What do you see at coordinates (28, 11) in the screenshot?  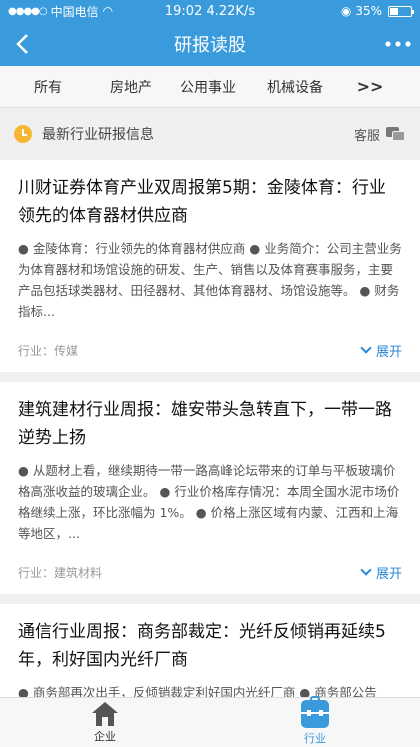 I see `signal-icon: ●●●●○` at bounding box center [28, 11].